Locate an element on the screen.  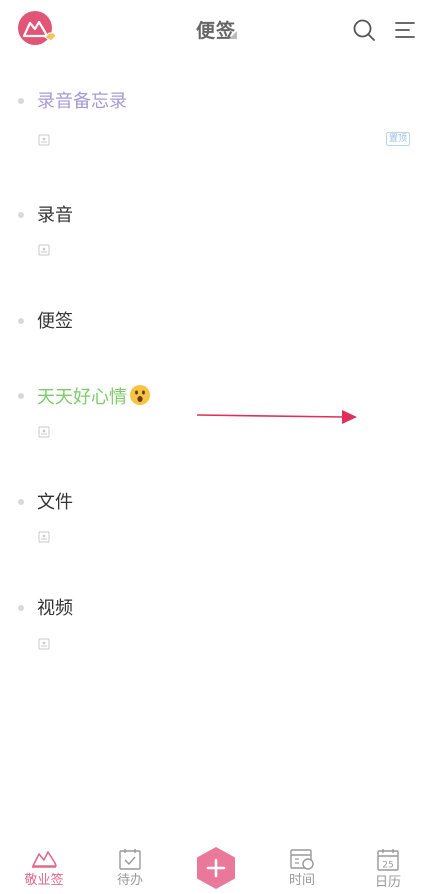
nav-label: 日历 is located at coordinates (387, 882).